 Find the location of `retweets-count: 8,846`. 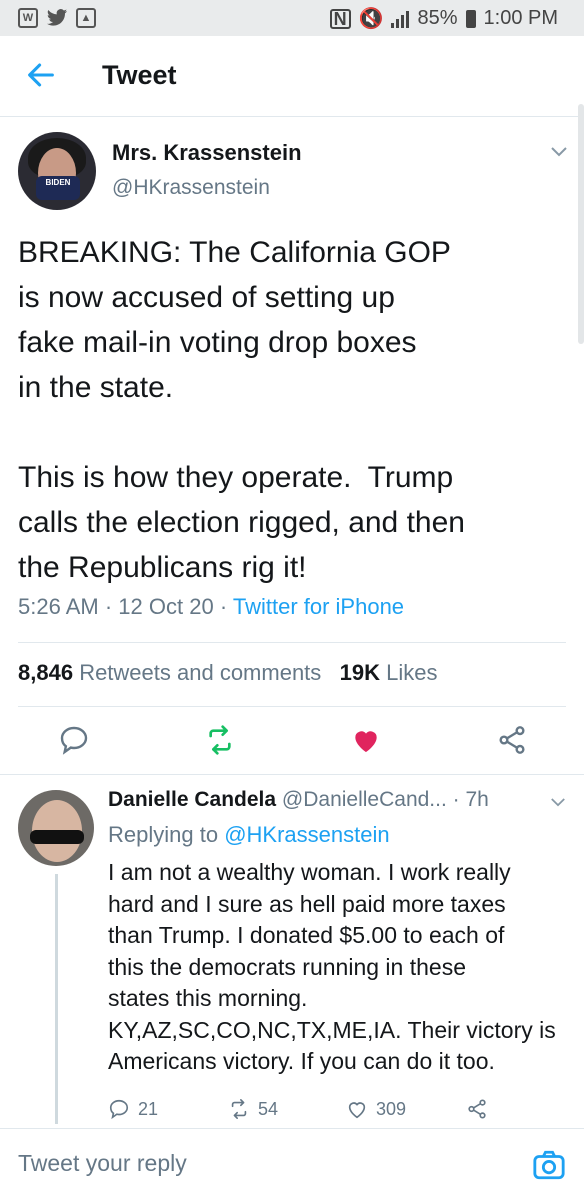

retweets-count: 8,846 is located at coordinates (45, 672).